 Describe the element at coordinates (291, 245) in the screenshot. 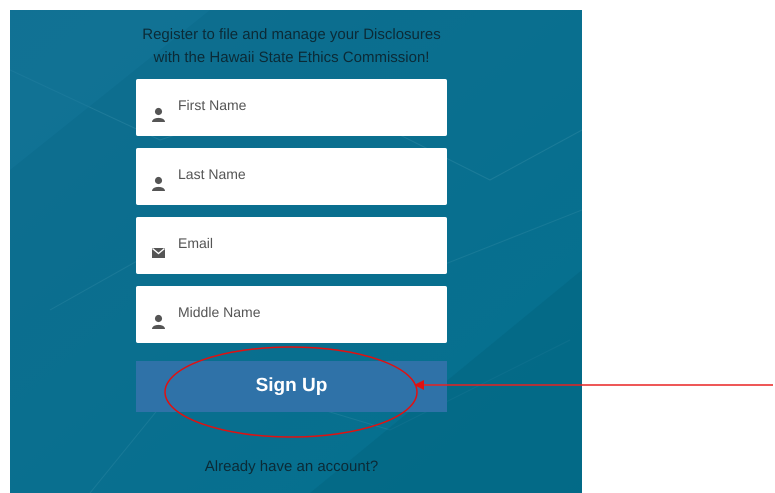

I see `input-field: Email` at that location.